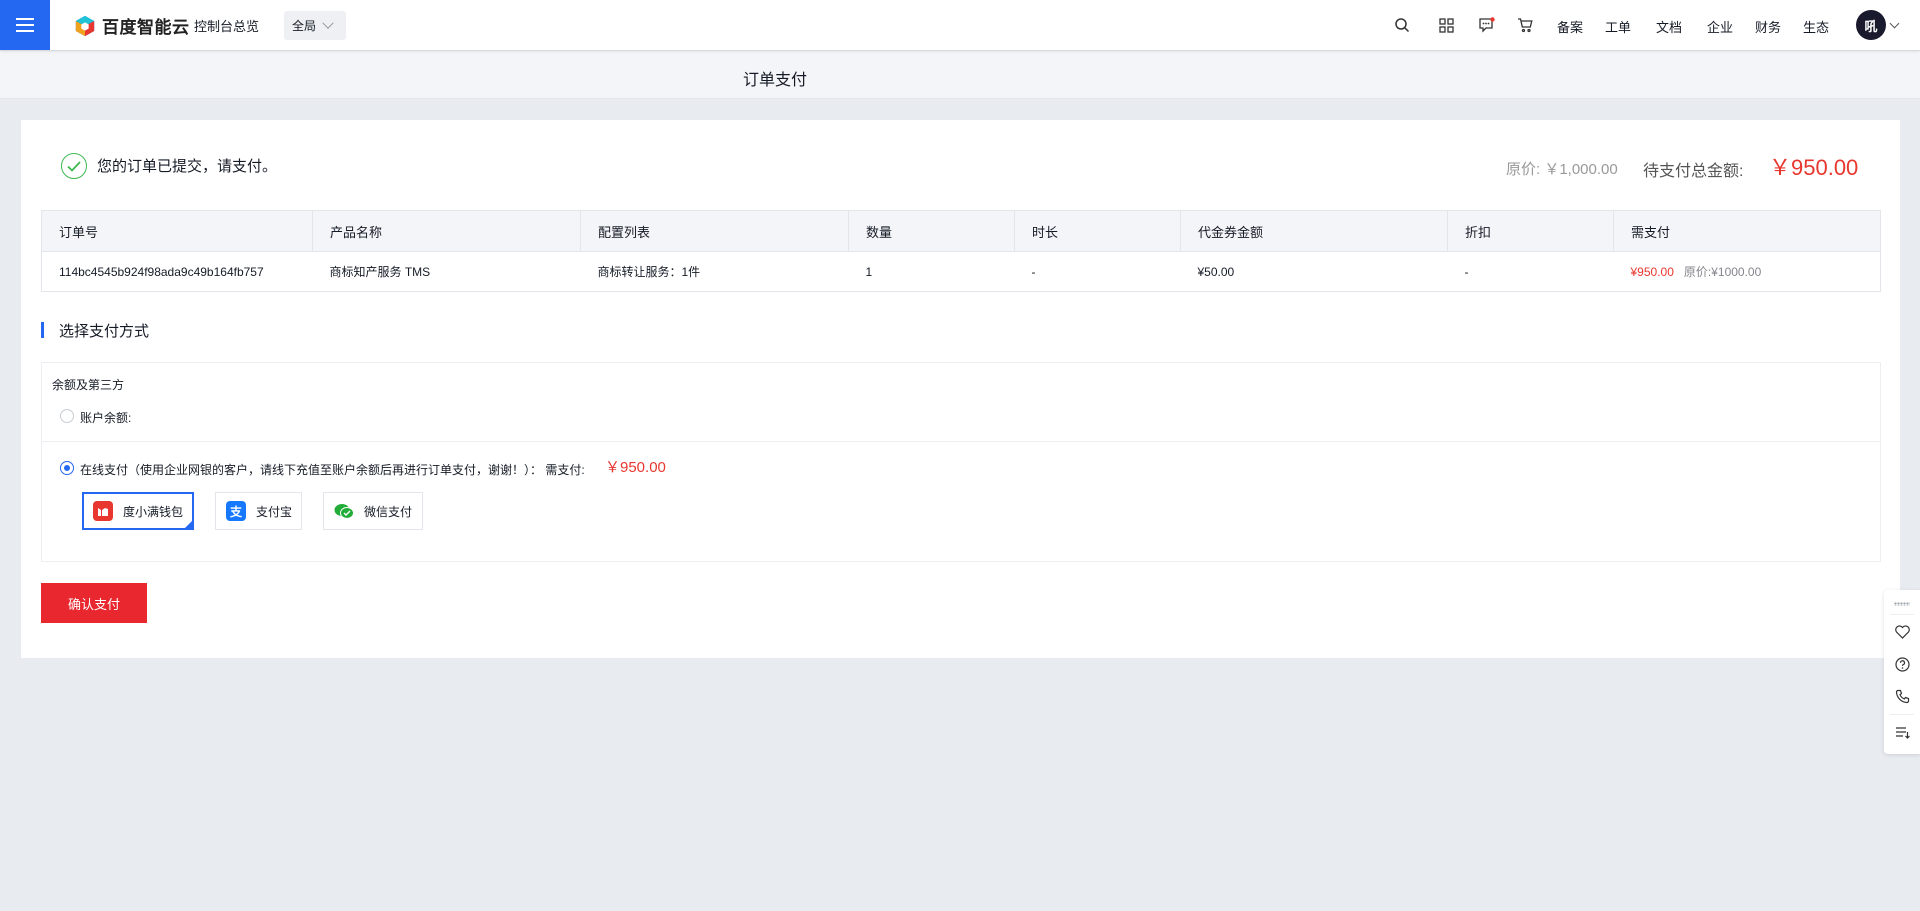  Describe the element at coordinates (1747, 231) in the screenshot. I see `column-header: 需支付` at that location.